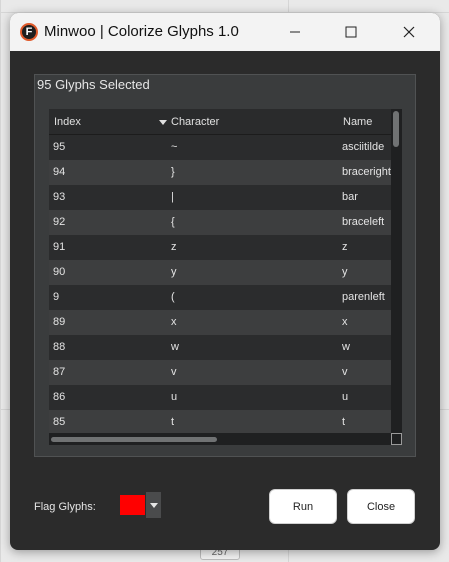 The height and width of the screenshot is (562, 449). What do you see at coordinates (174, 247) in the screenshot?
I see `cell-character: z` at bounding box center [174, 247].